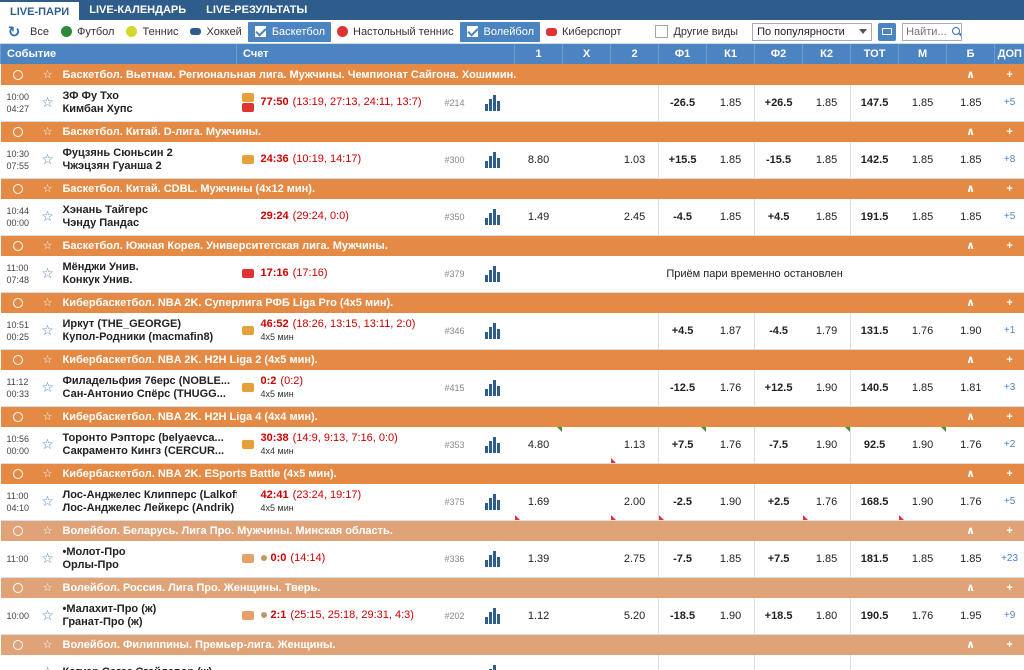  What do you see at coordinates (512, 662) in the screenshot?
I see `event-row: ☆Кагуар Сагаз Сгайдавор (ж)` at bounding box center [512, 662].